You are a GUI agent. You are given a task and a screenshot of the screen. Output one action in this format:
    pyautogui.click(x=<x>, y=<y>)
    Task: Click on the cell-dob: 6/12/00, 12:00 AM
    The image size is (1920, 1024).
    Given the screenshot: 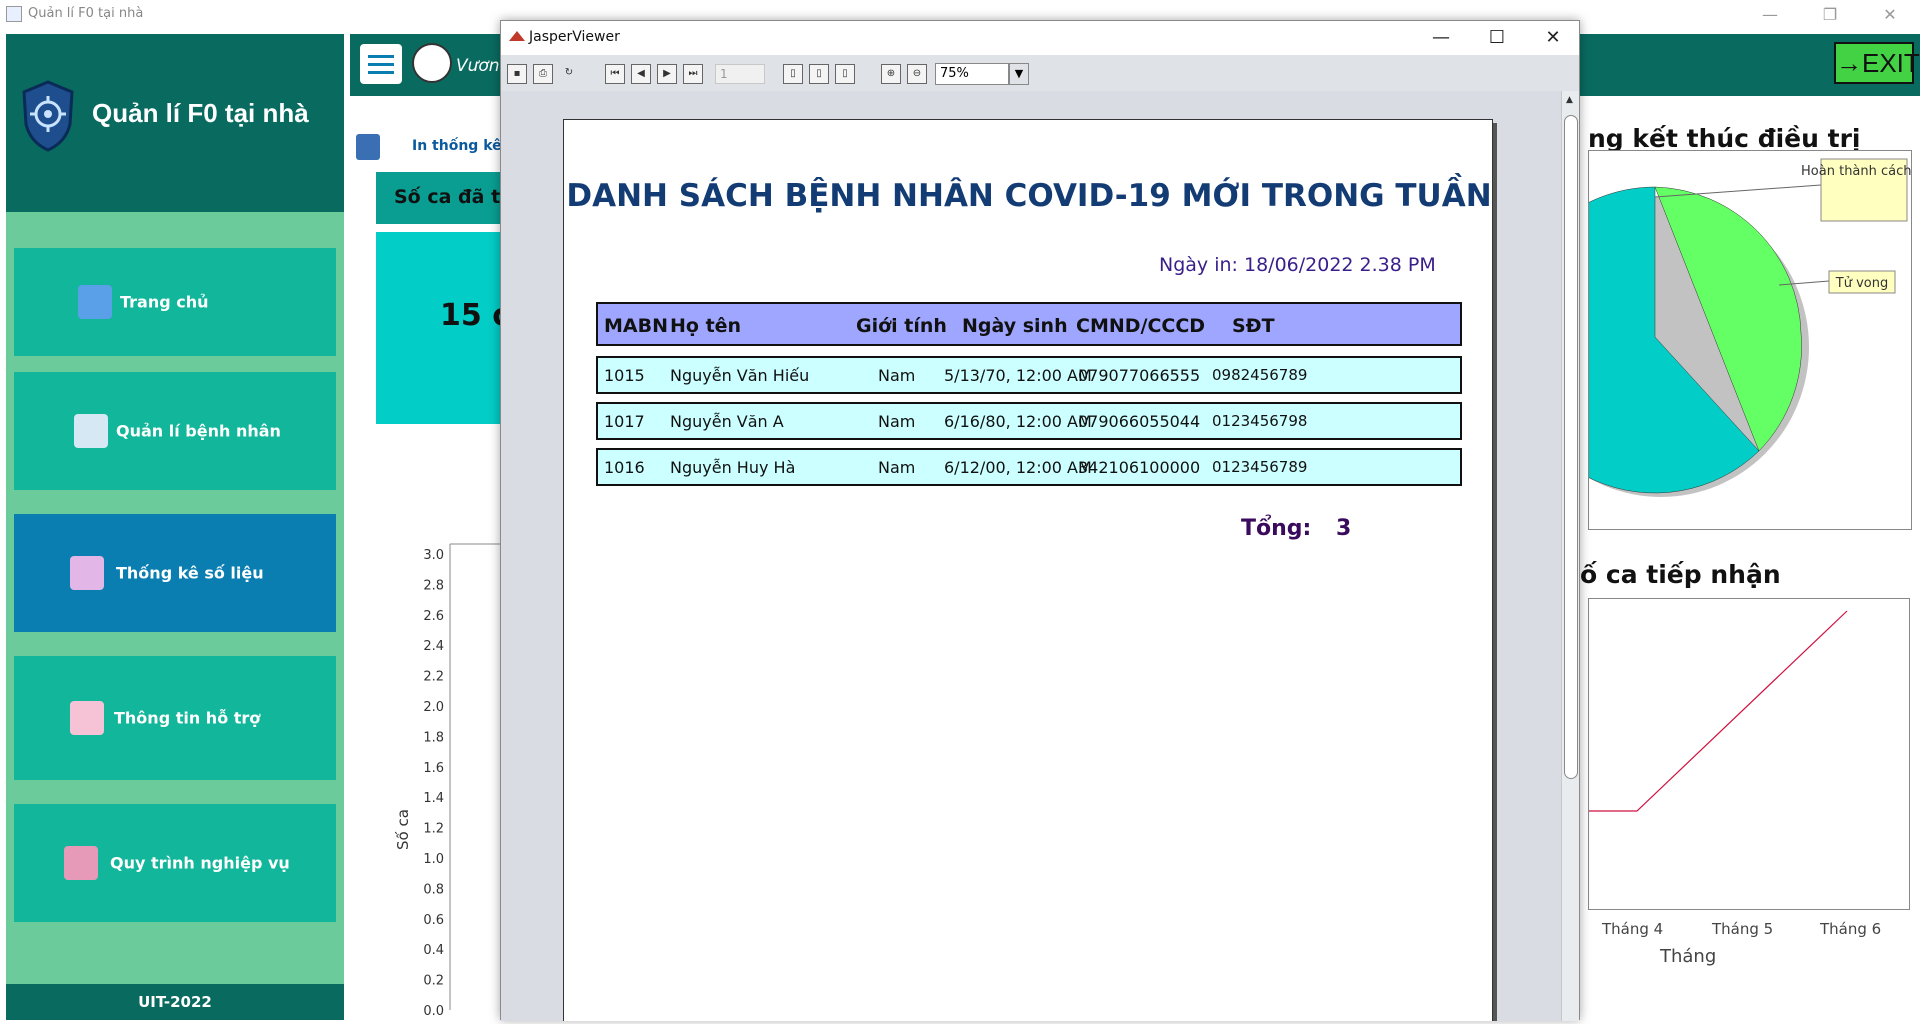 What is the action you would take?
    pyautogui.click(x=1018, y=467)
    